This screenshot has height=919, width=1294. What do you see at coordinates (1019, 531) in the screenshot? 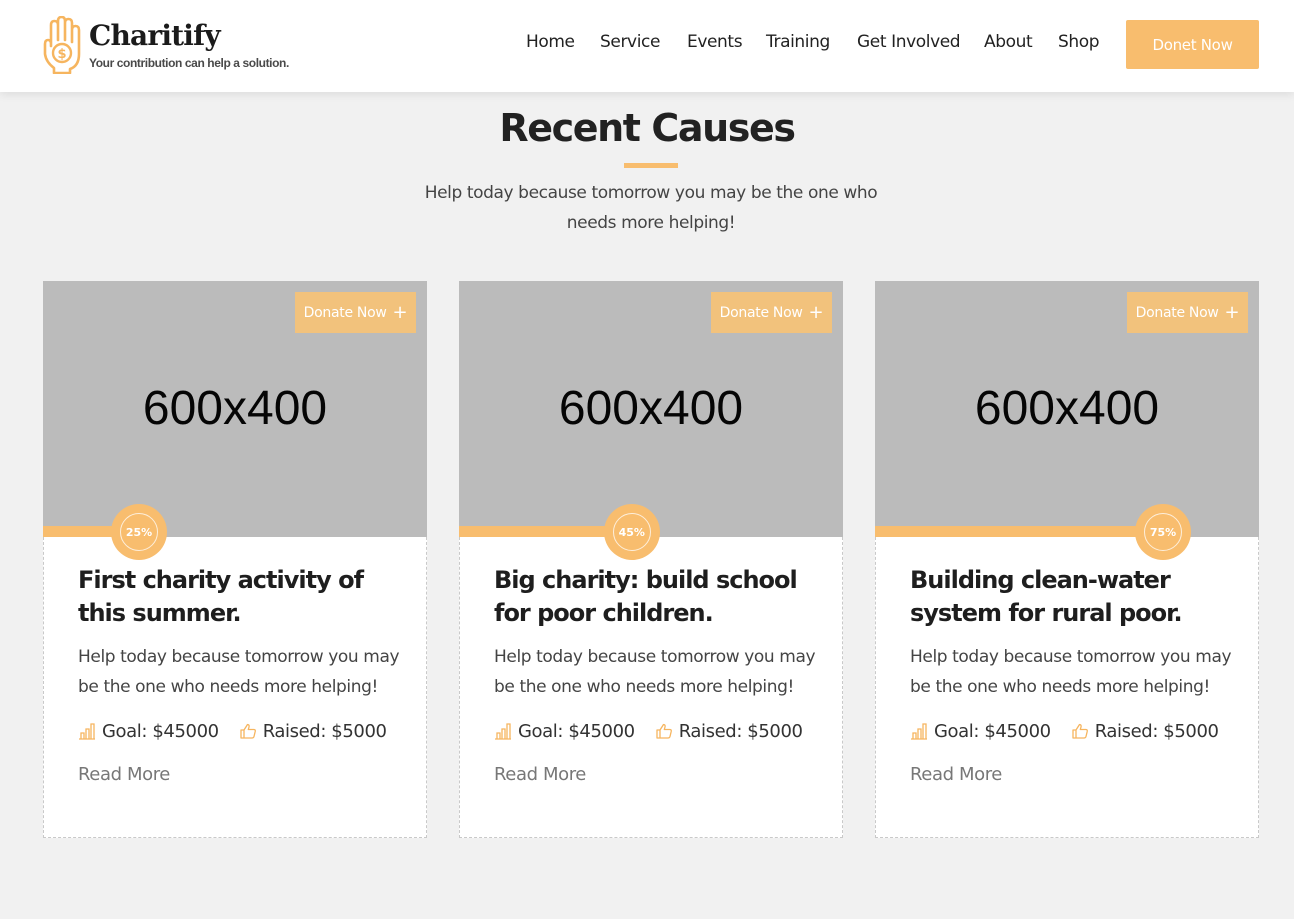
I see `progress-fill` at bounding box center [1019, 531].